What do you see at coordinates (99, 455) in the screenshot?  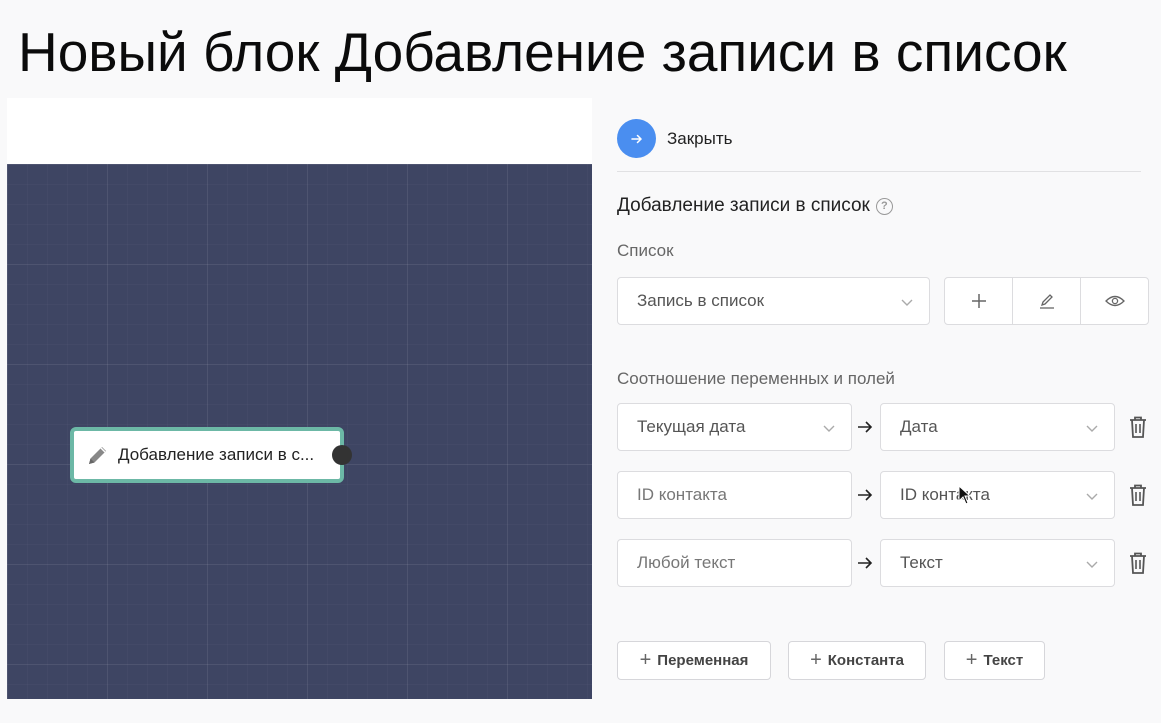 I see `pencil-icon` at bounding box center [99, 455].